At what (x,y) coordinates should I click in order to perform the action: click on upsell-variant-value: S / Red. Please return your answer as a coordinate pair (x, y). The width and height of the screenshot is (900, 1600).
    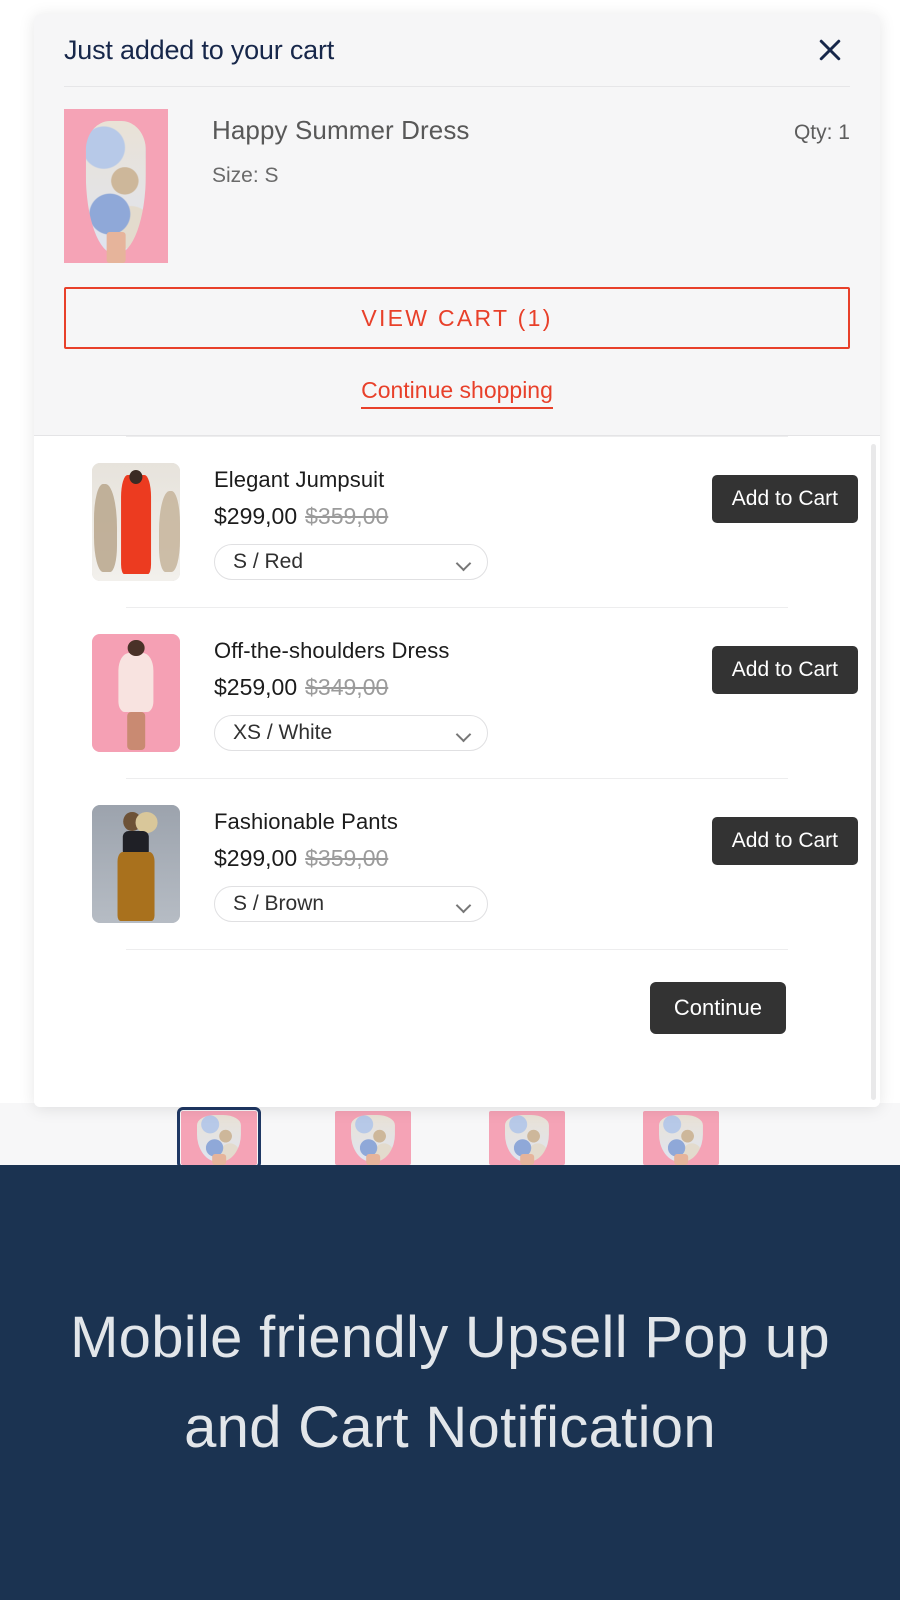
    Looking at the image, I should click on (268, 561).